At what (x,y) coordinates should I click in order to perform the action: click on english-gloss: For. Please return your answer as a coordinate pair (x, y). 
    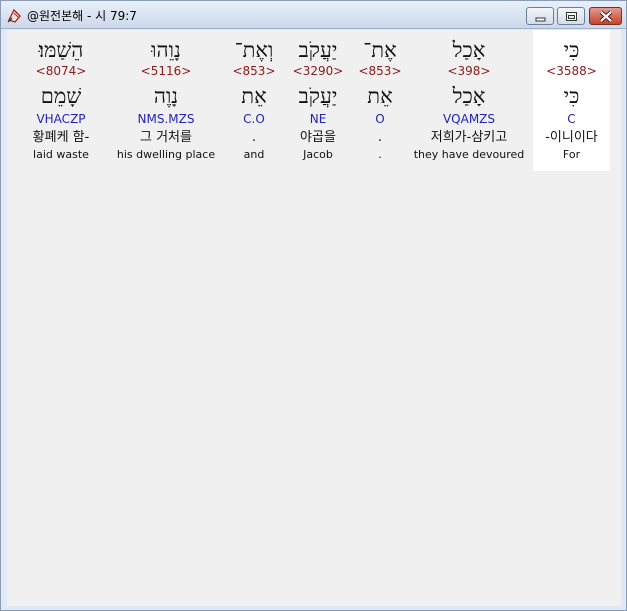
    Looking at the image, I should click on (571, 154).